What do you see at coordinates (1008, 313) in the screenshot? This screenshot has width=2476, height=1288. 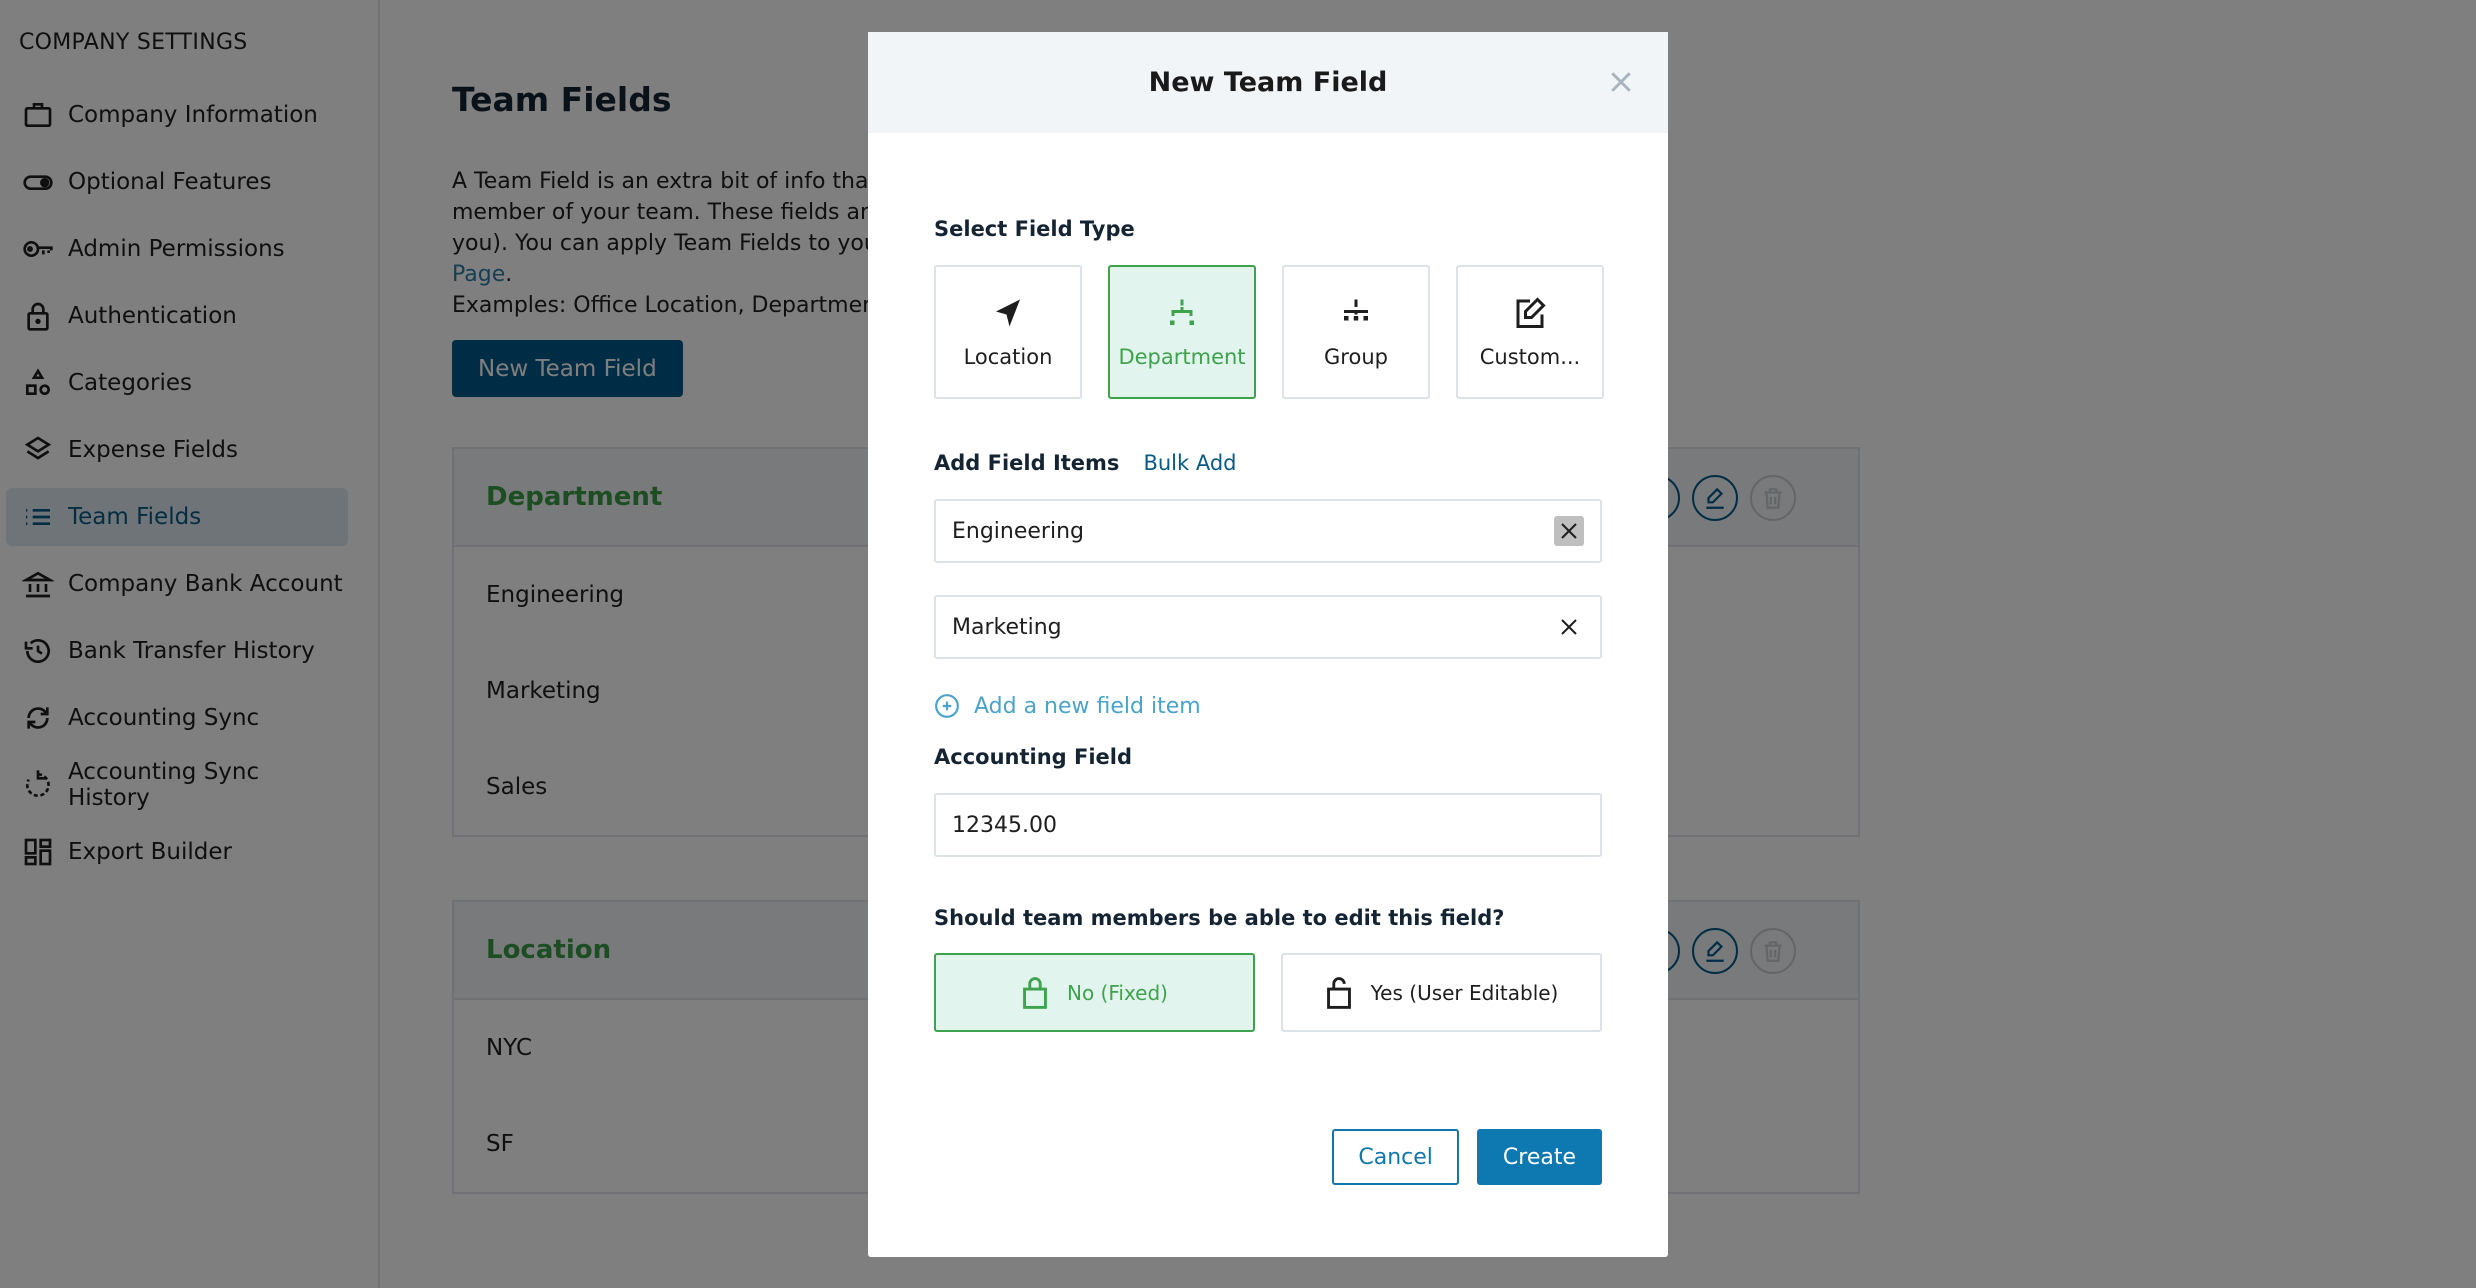 I see `navigation-arrow-icon` at bounding box center [1008, 313].